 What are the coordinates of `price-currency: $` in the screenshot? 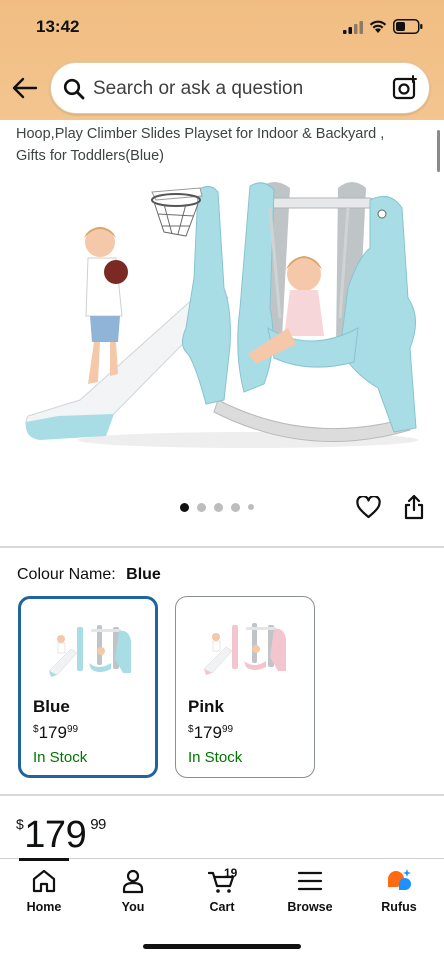 It's located at (20, 824).